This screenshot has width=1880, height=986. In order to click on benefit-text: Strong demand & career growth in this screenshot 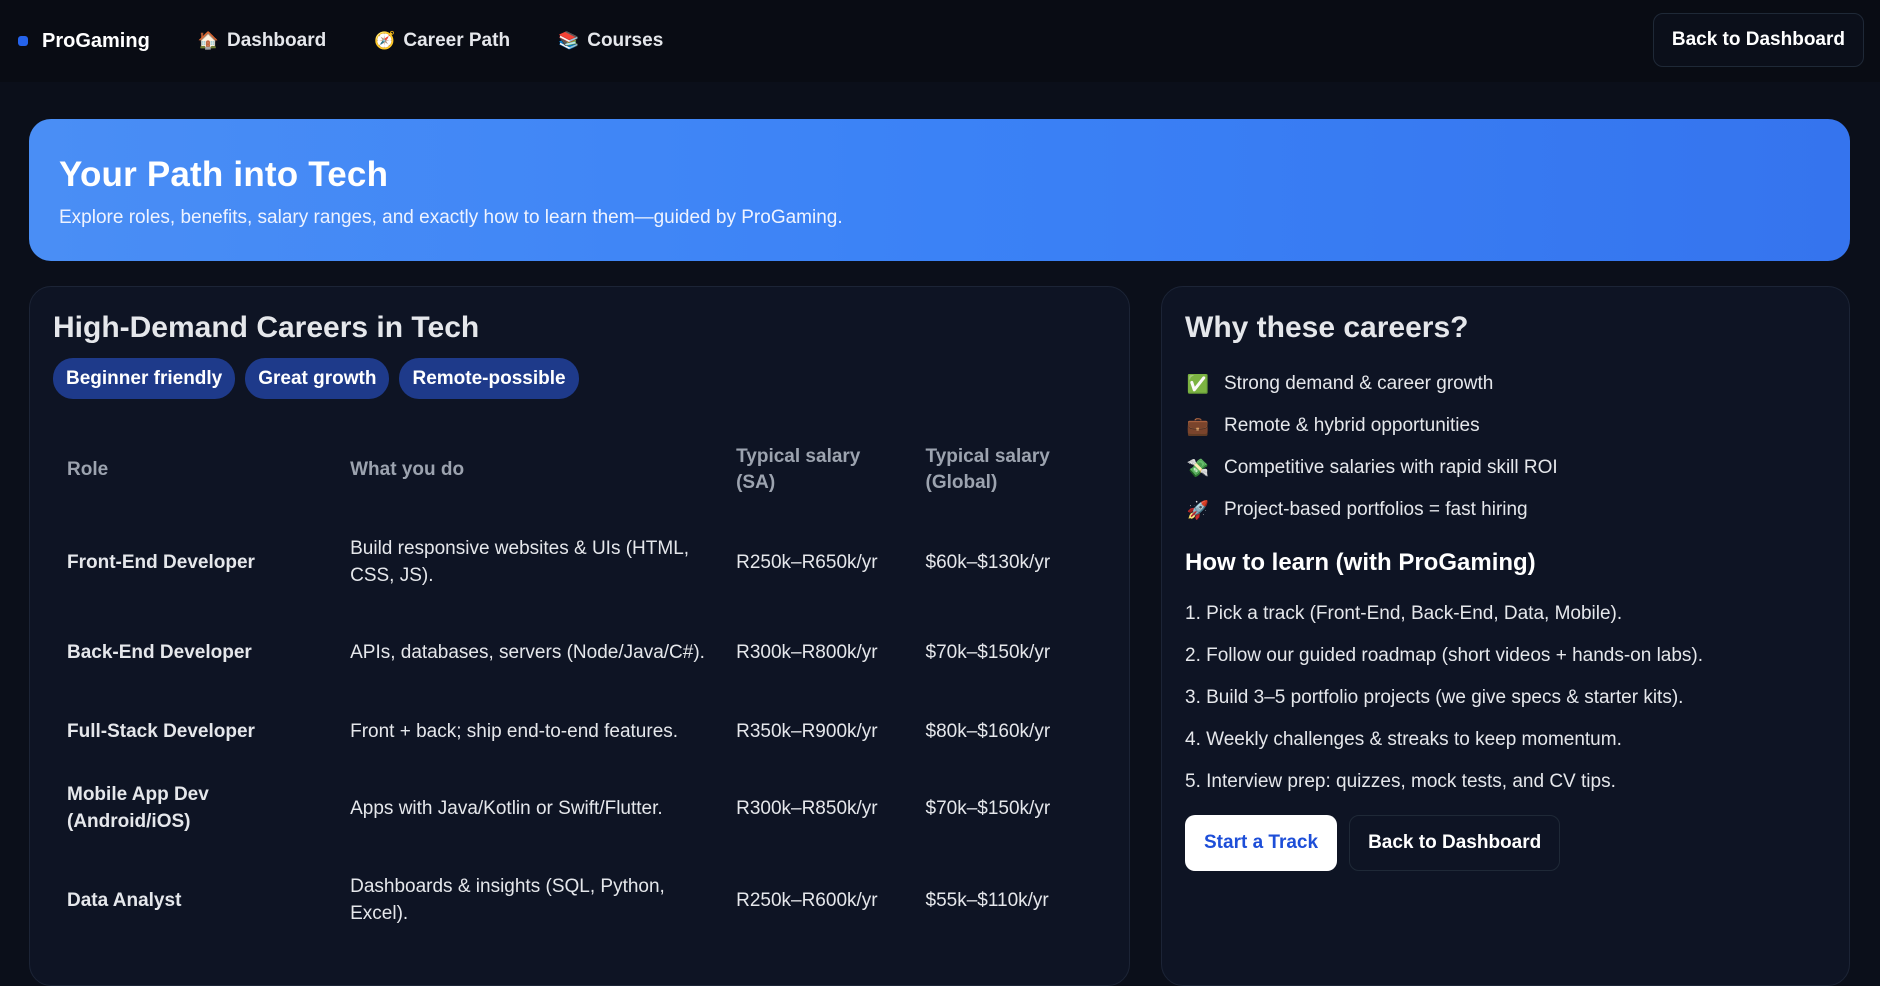, I will do `click(1359, 383)`.